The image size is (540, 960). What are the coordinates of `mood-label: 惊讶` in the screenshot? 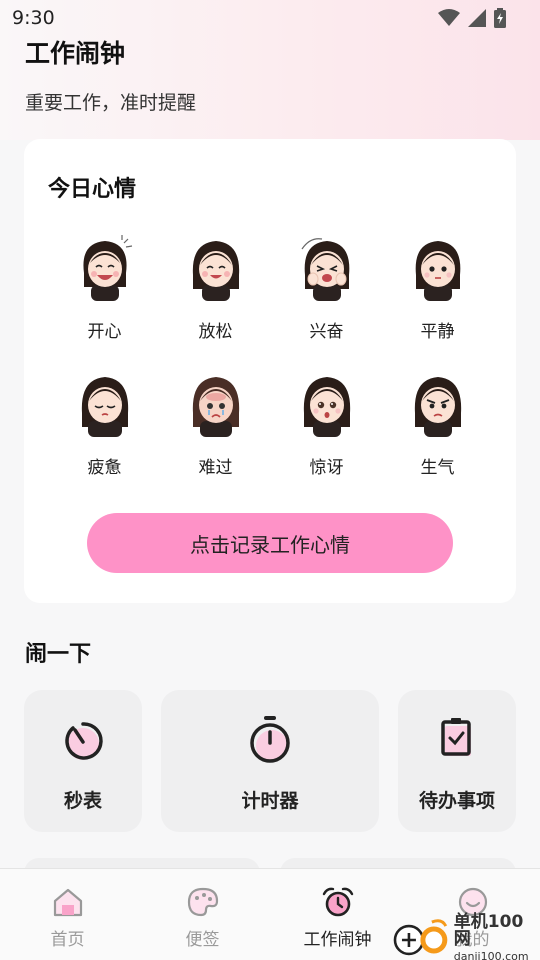 It's located at (326, 468).